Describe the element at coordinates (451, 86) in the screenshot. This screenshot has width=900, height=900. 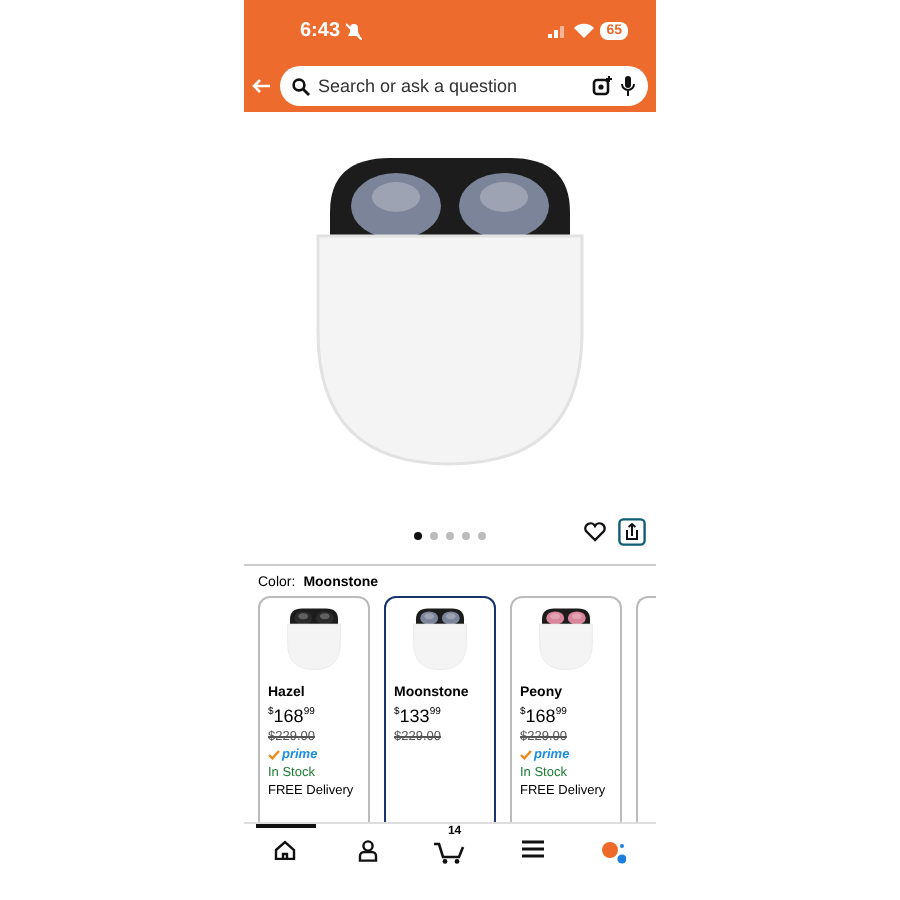
I see `search-input: Search or ask a question` at that location.